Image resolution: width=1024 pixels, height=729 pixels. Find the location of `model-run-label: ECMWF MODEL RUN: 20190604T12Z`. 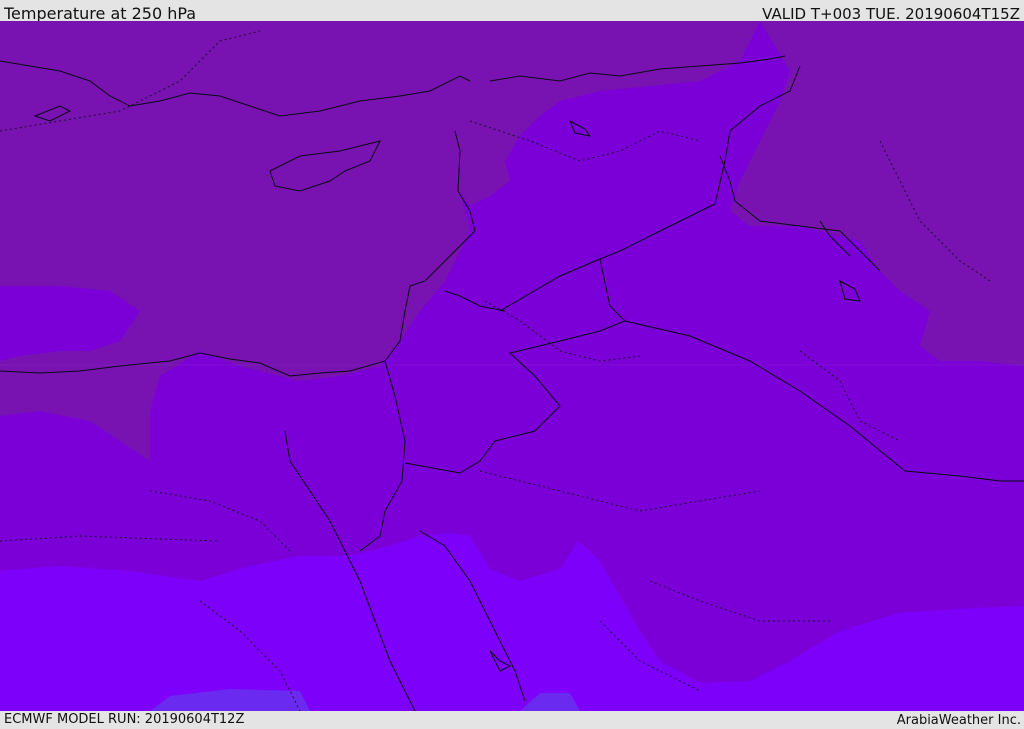

model-run-label: ECMWF MODEL RUN: 20190604T12Z is located at coordinates (124, 719).